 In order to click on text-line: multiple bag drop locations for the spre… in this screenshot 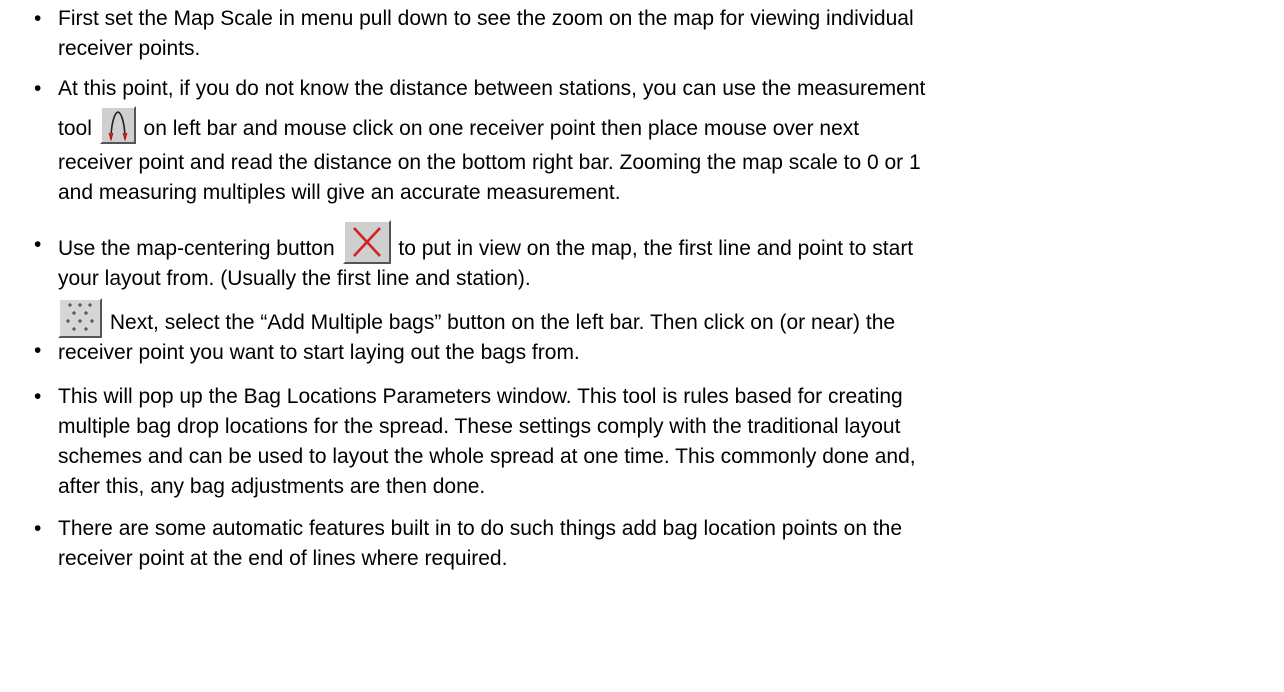, I will do `click(479, 426)`.